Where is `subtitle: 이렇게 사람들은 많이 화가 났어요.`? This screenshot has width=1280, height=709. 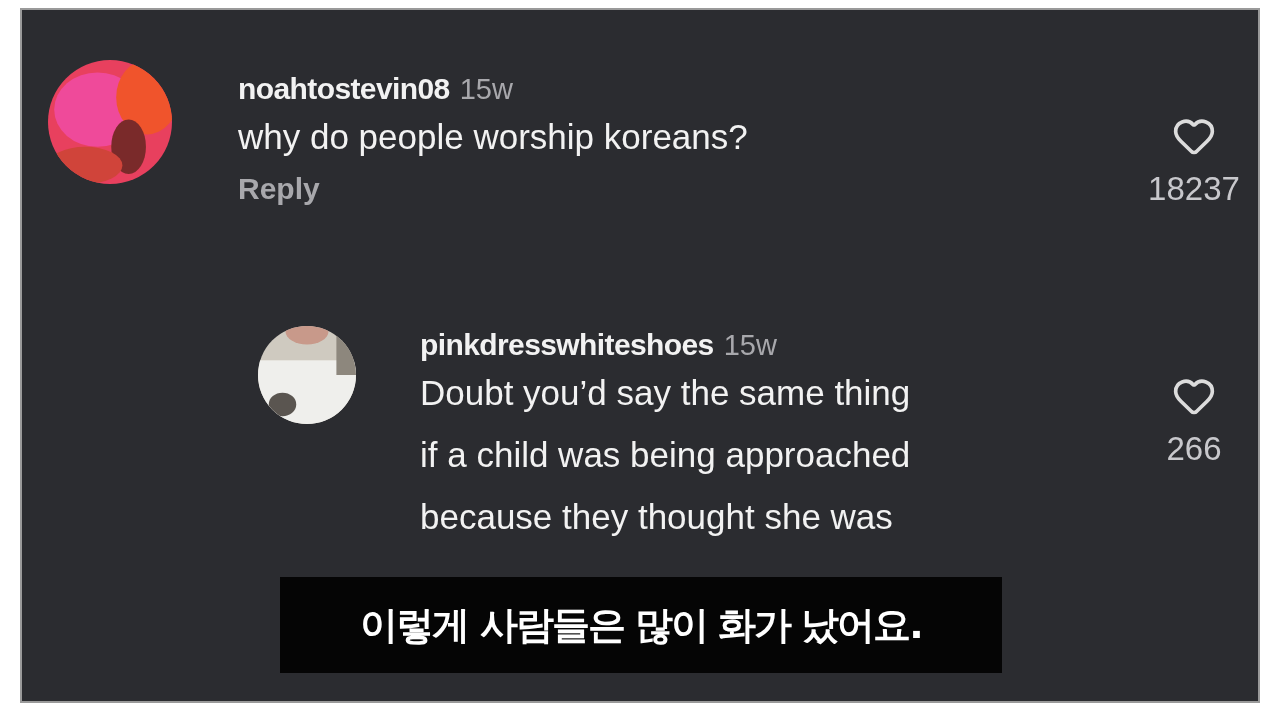
subtitle: 이렇게 사람들은 많이 화가 났어요. is located at coordinates (641, 625).